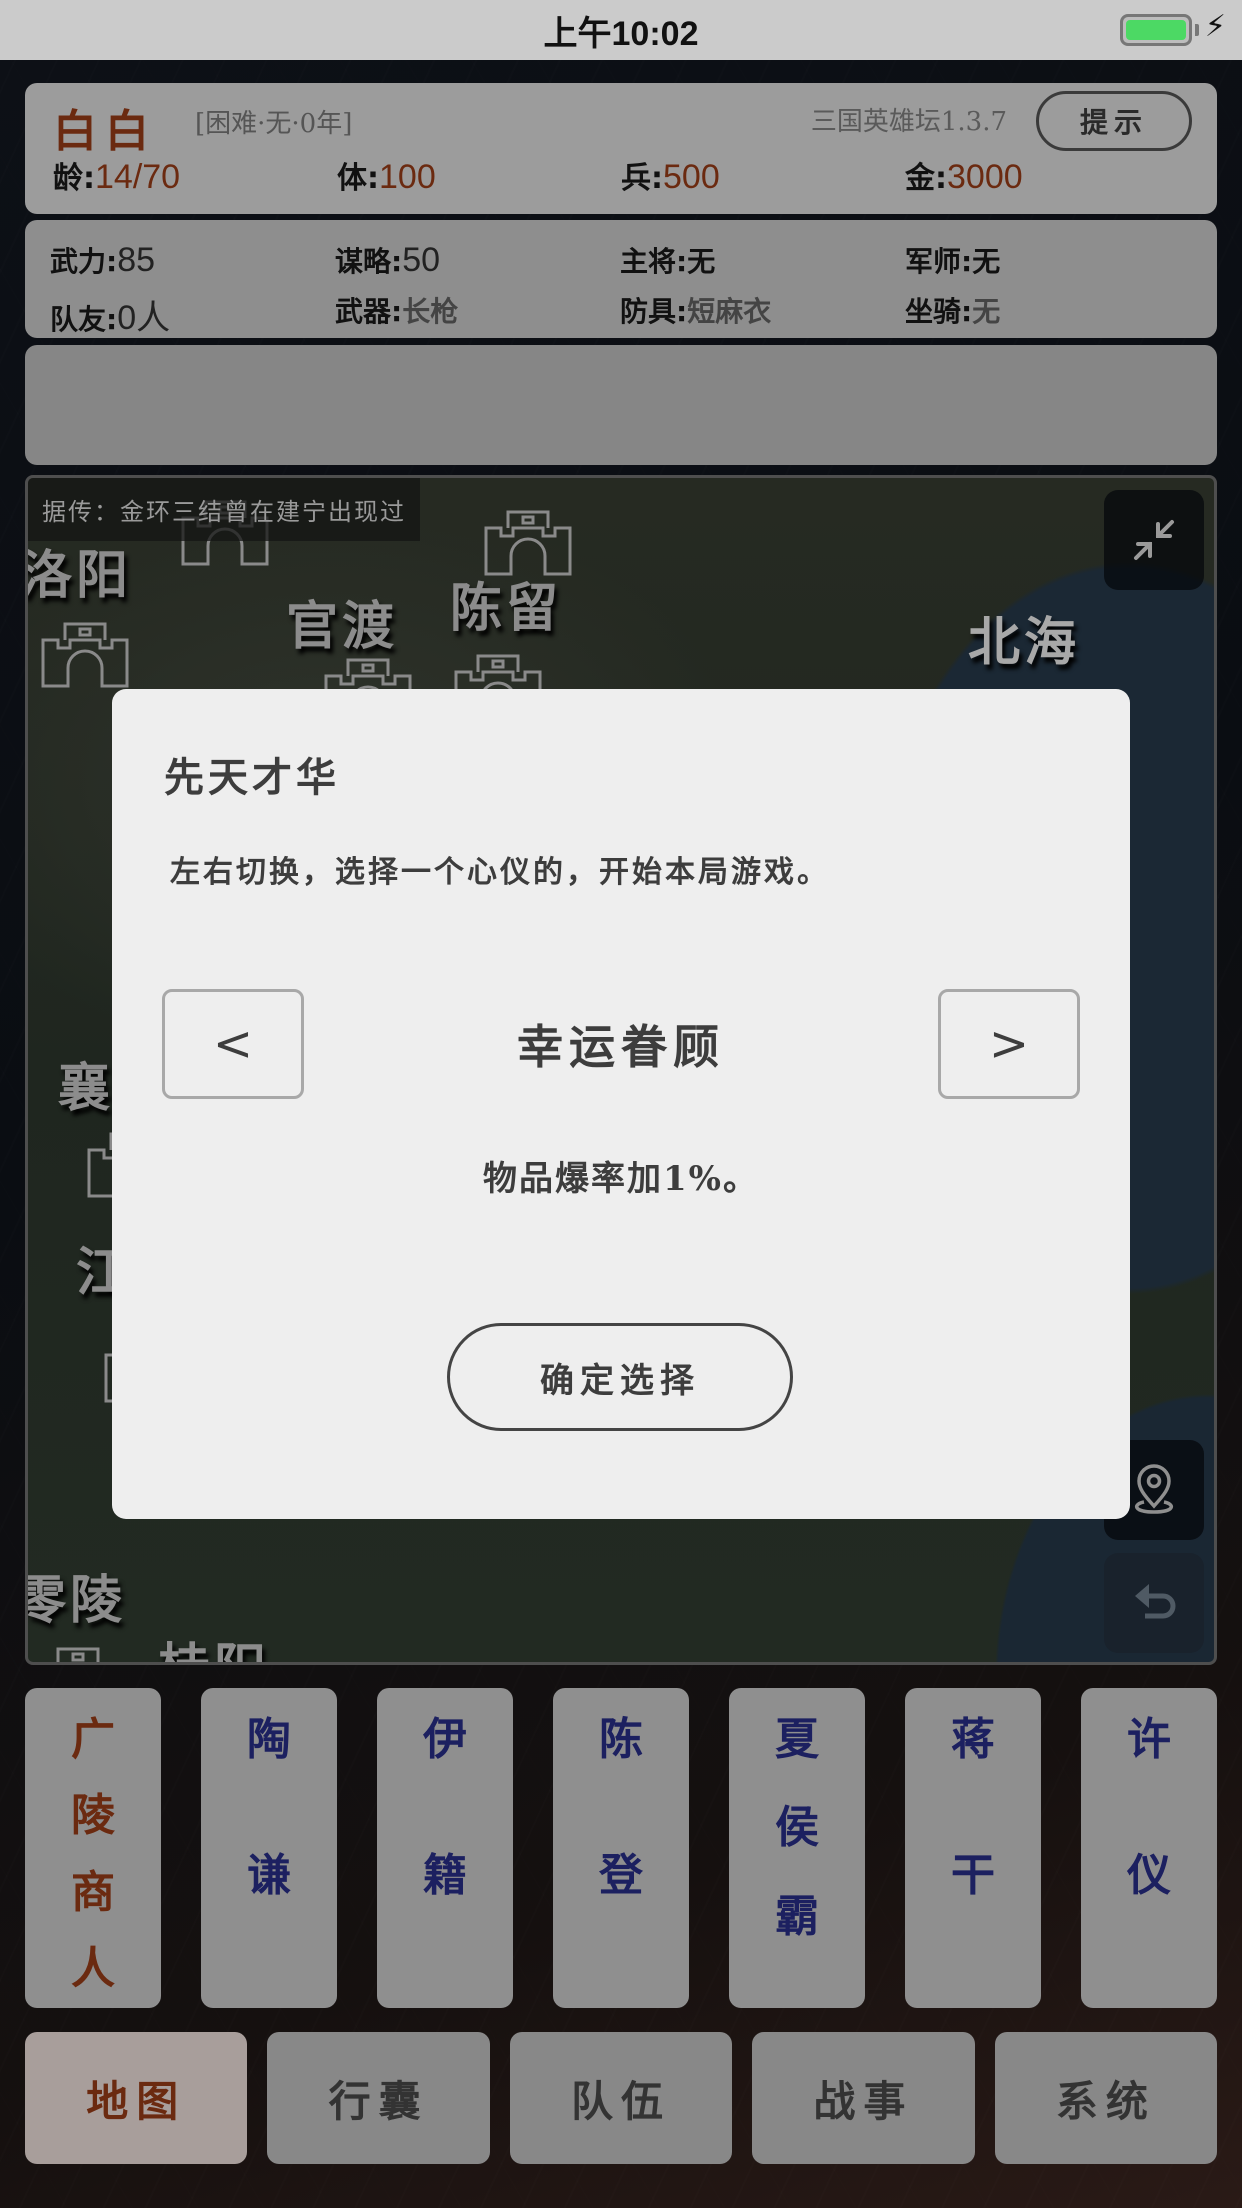 The height and width of the screenshot is (2208, 1242). What do you see at coordinates (1197, 30) in the screenshot?
I see `battery-tip` at bounding box center [1197, 30].